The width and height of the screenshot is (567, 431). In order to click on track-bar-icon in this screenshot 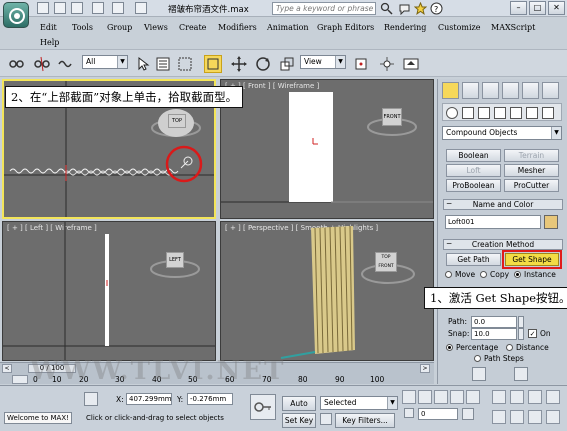, I will do `click(20, 379)`.